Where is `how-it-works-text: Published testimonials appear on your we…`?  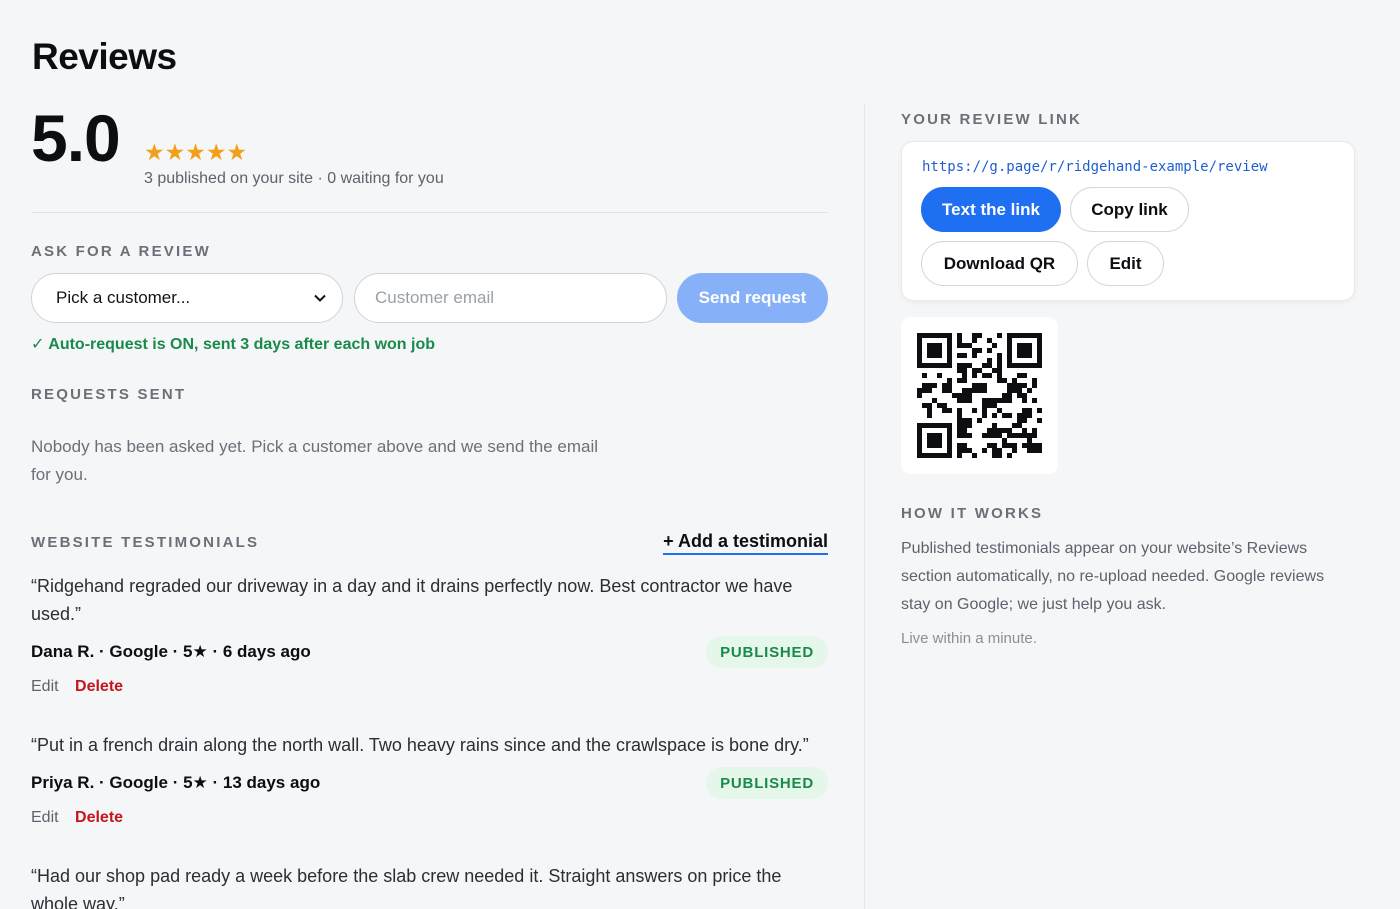 how-it-works-text: Published testimonials appear on your we… is located at coordinates (1113, 576).